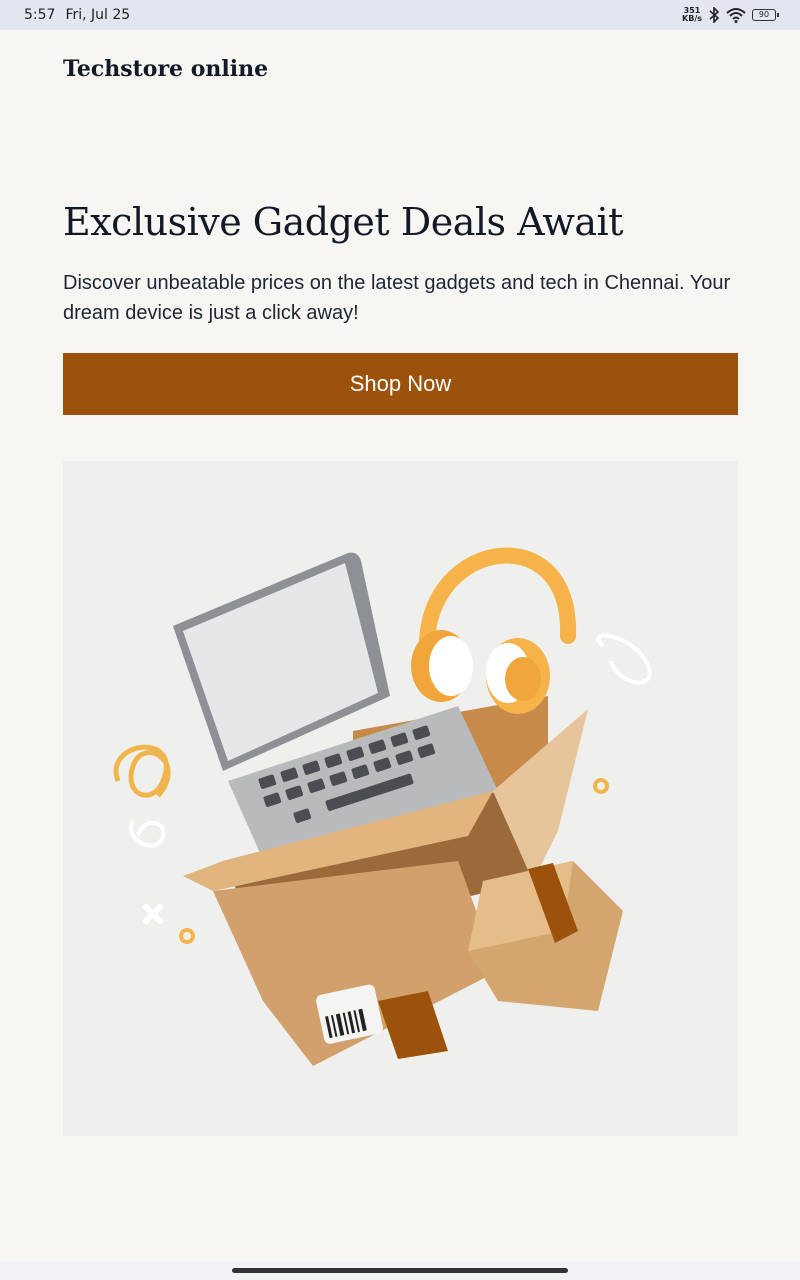  What do you see at coordinates (98, 15) in the screenshot?
I see `status-date: Fri, Jul 25` at bounding box center [98, 15].